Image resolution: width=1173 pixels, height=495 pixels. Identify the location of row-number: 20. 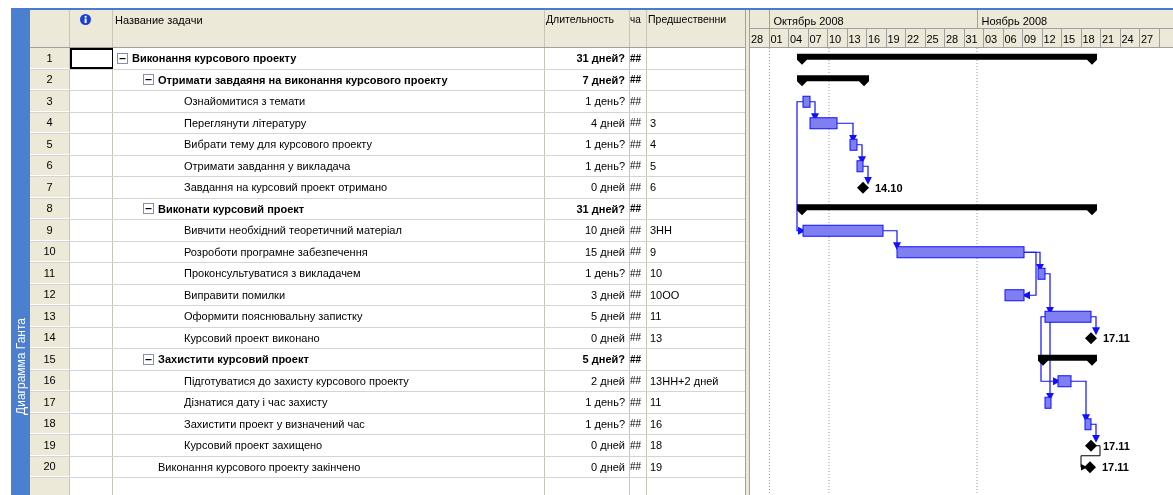
(50, 466).